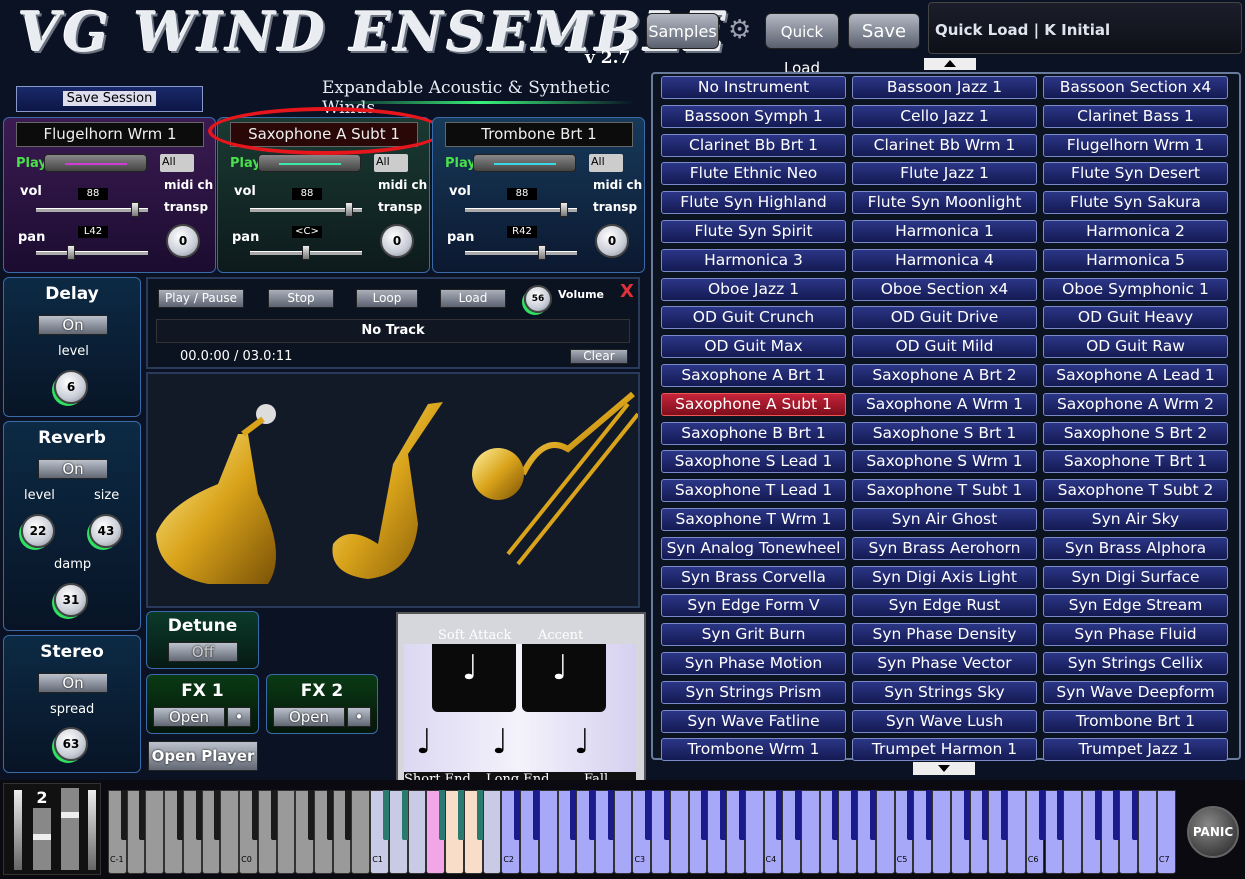 Image resolution: width=1245 pixels, height=879 pixels. What do you see at coordinates (944, 577) in the screenshot?
I see `instrument-button: Syn Digi Axis Light` at bounding box center [944, 577].